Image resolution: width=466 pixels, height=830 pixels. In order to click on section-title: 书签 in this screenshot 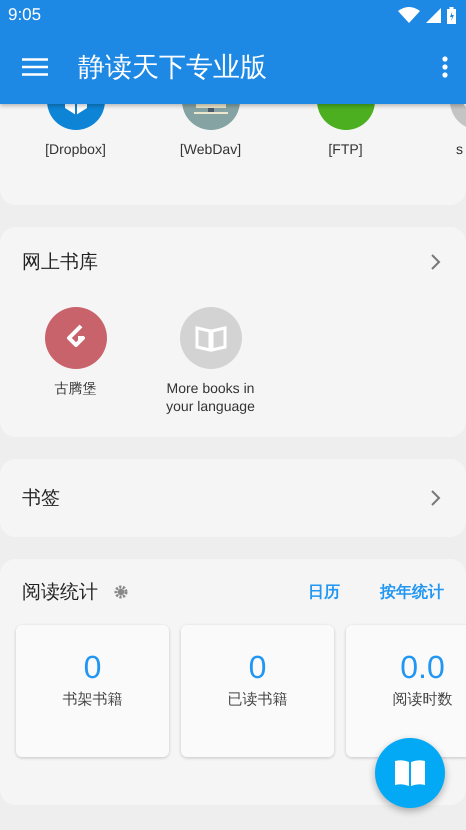, I will do `click(41, 498)`.